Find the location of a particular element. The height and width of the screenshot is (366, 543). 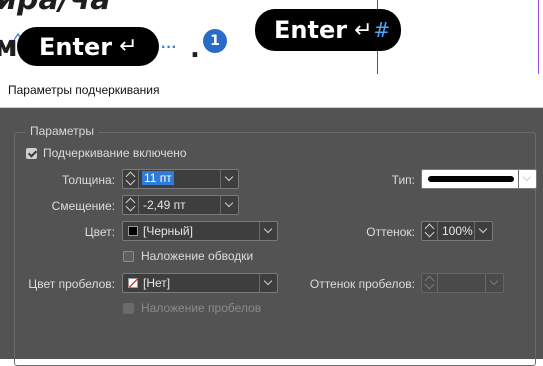

color-label: Цвет: is located at coordinates (99, 232).